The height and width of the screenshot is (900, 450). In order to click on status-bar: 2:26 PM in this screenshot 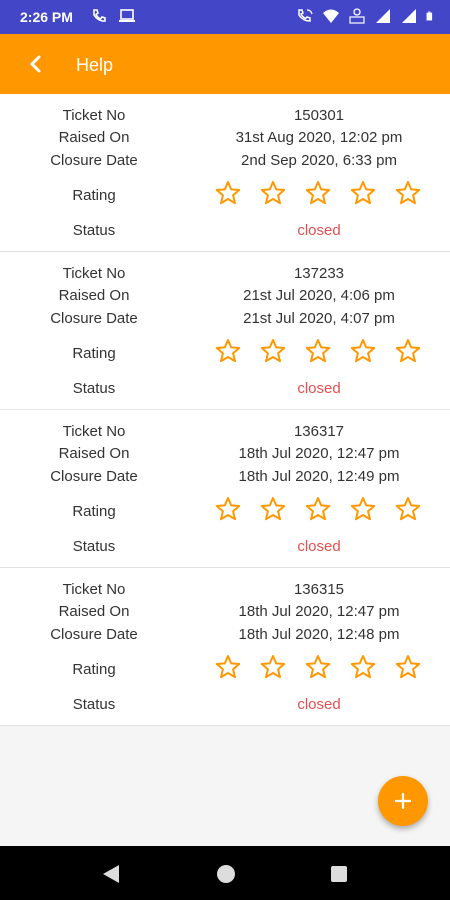, I will do `click(225, 17)`.